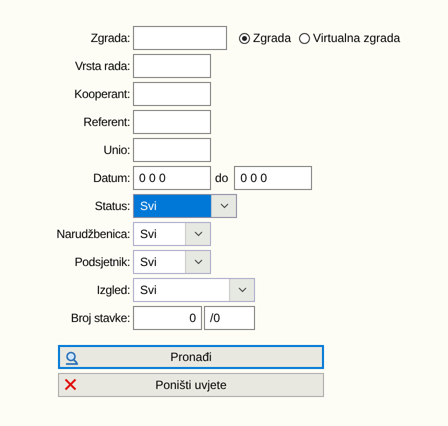 This screenshot has width=448, height=426. Describe the element at coordinates (222, 178) in the screenshot. I see `range-separator: do` at that location.